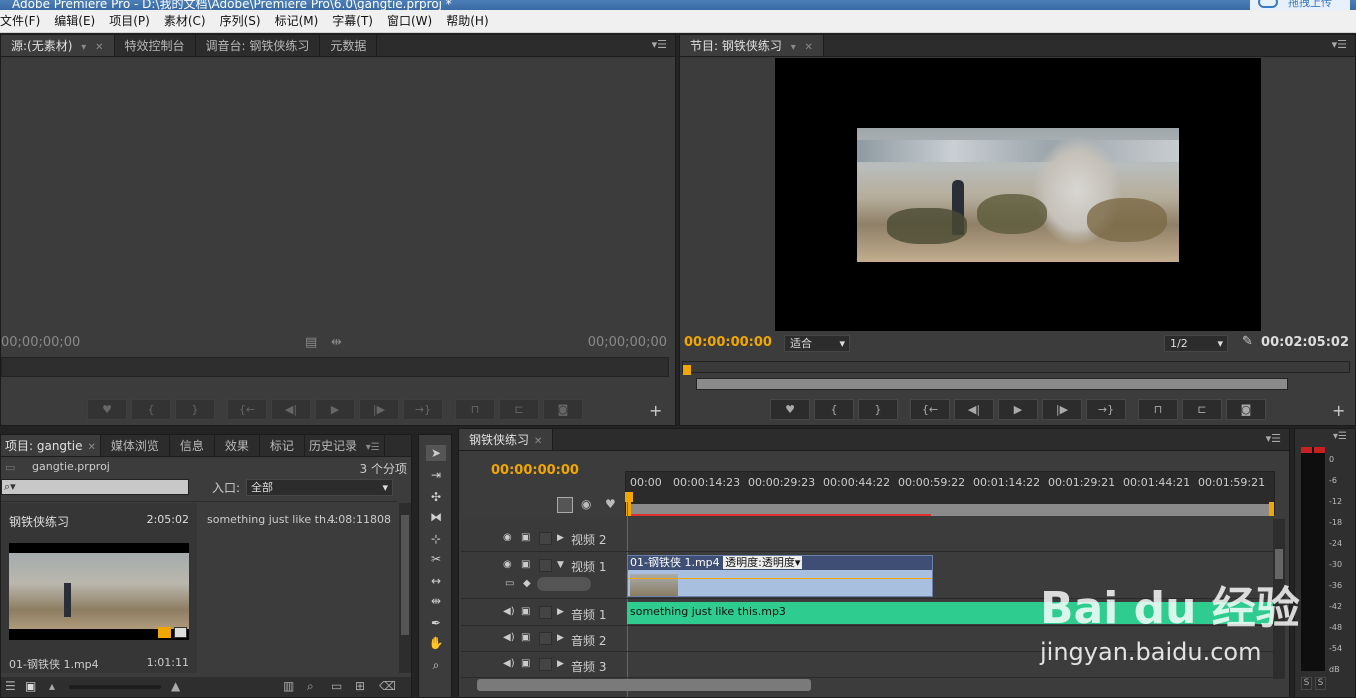 This screenshot has width=1356, height=698. I want to click on rate-stretch-tool-icon: ⊹, so click(436, 539).